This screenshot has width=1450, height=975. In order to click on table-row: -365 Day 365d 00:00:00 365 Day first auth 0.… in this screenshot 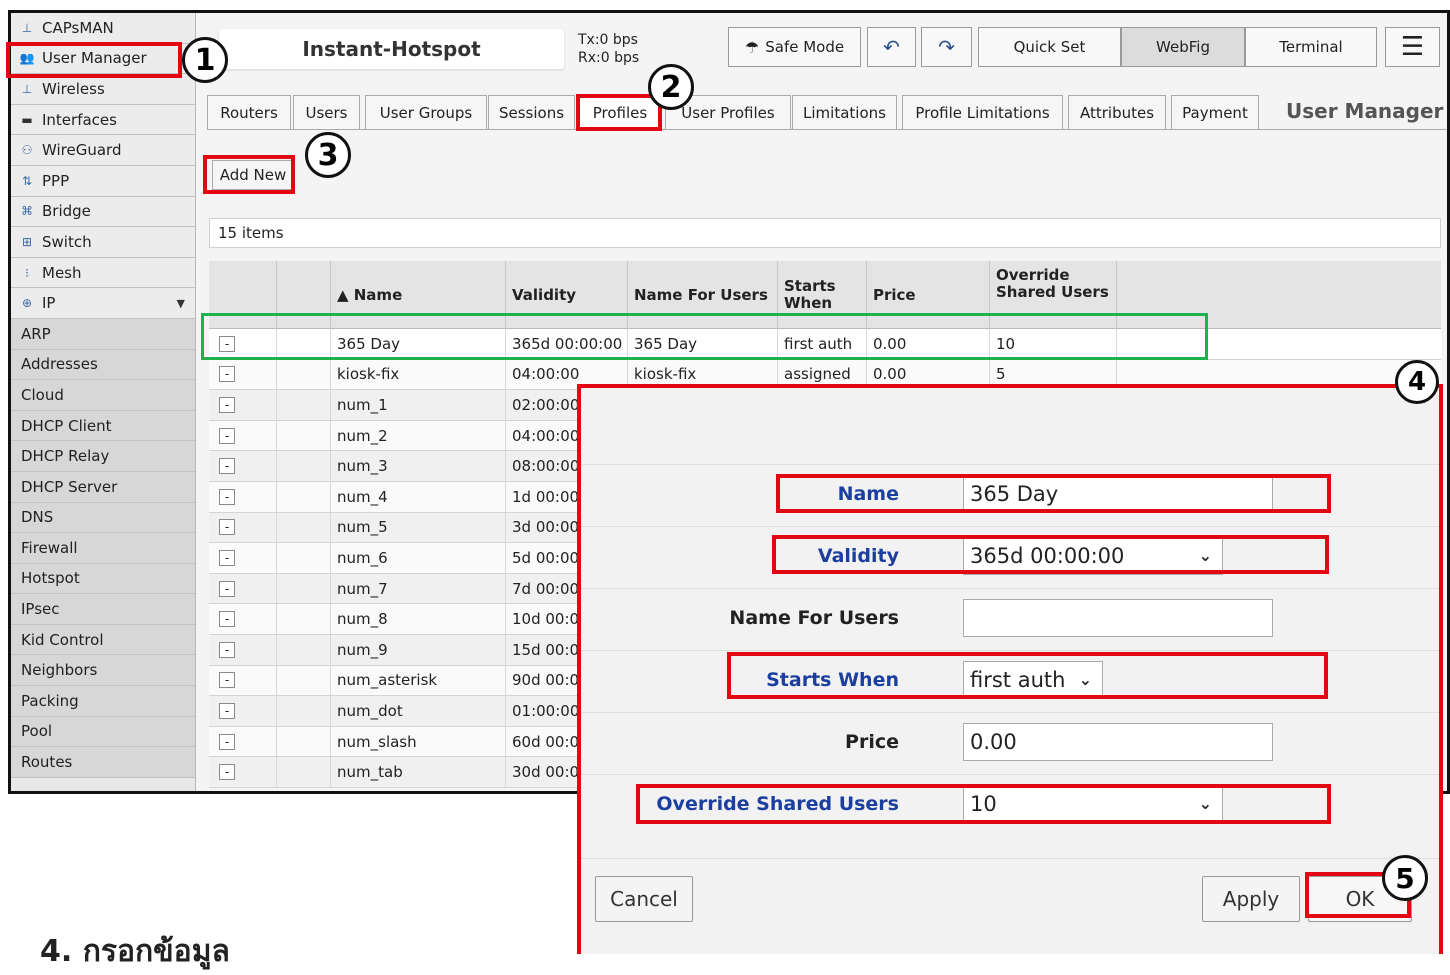, I will do `click(825, 344)`.